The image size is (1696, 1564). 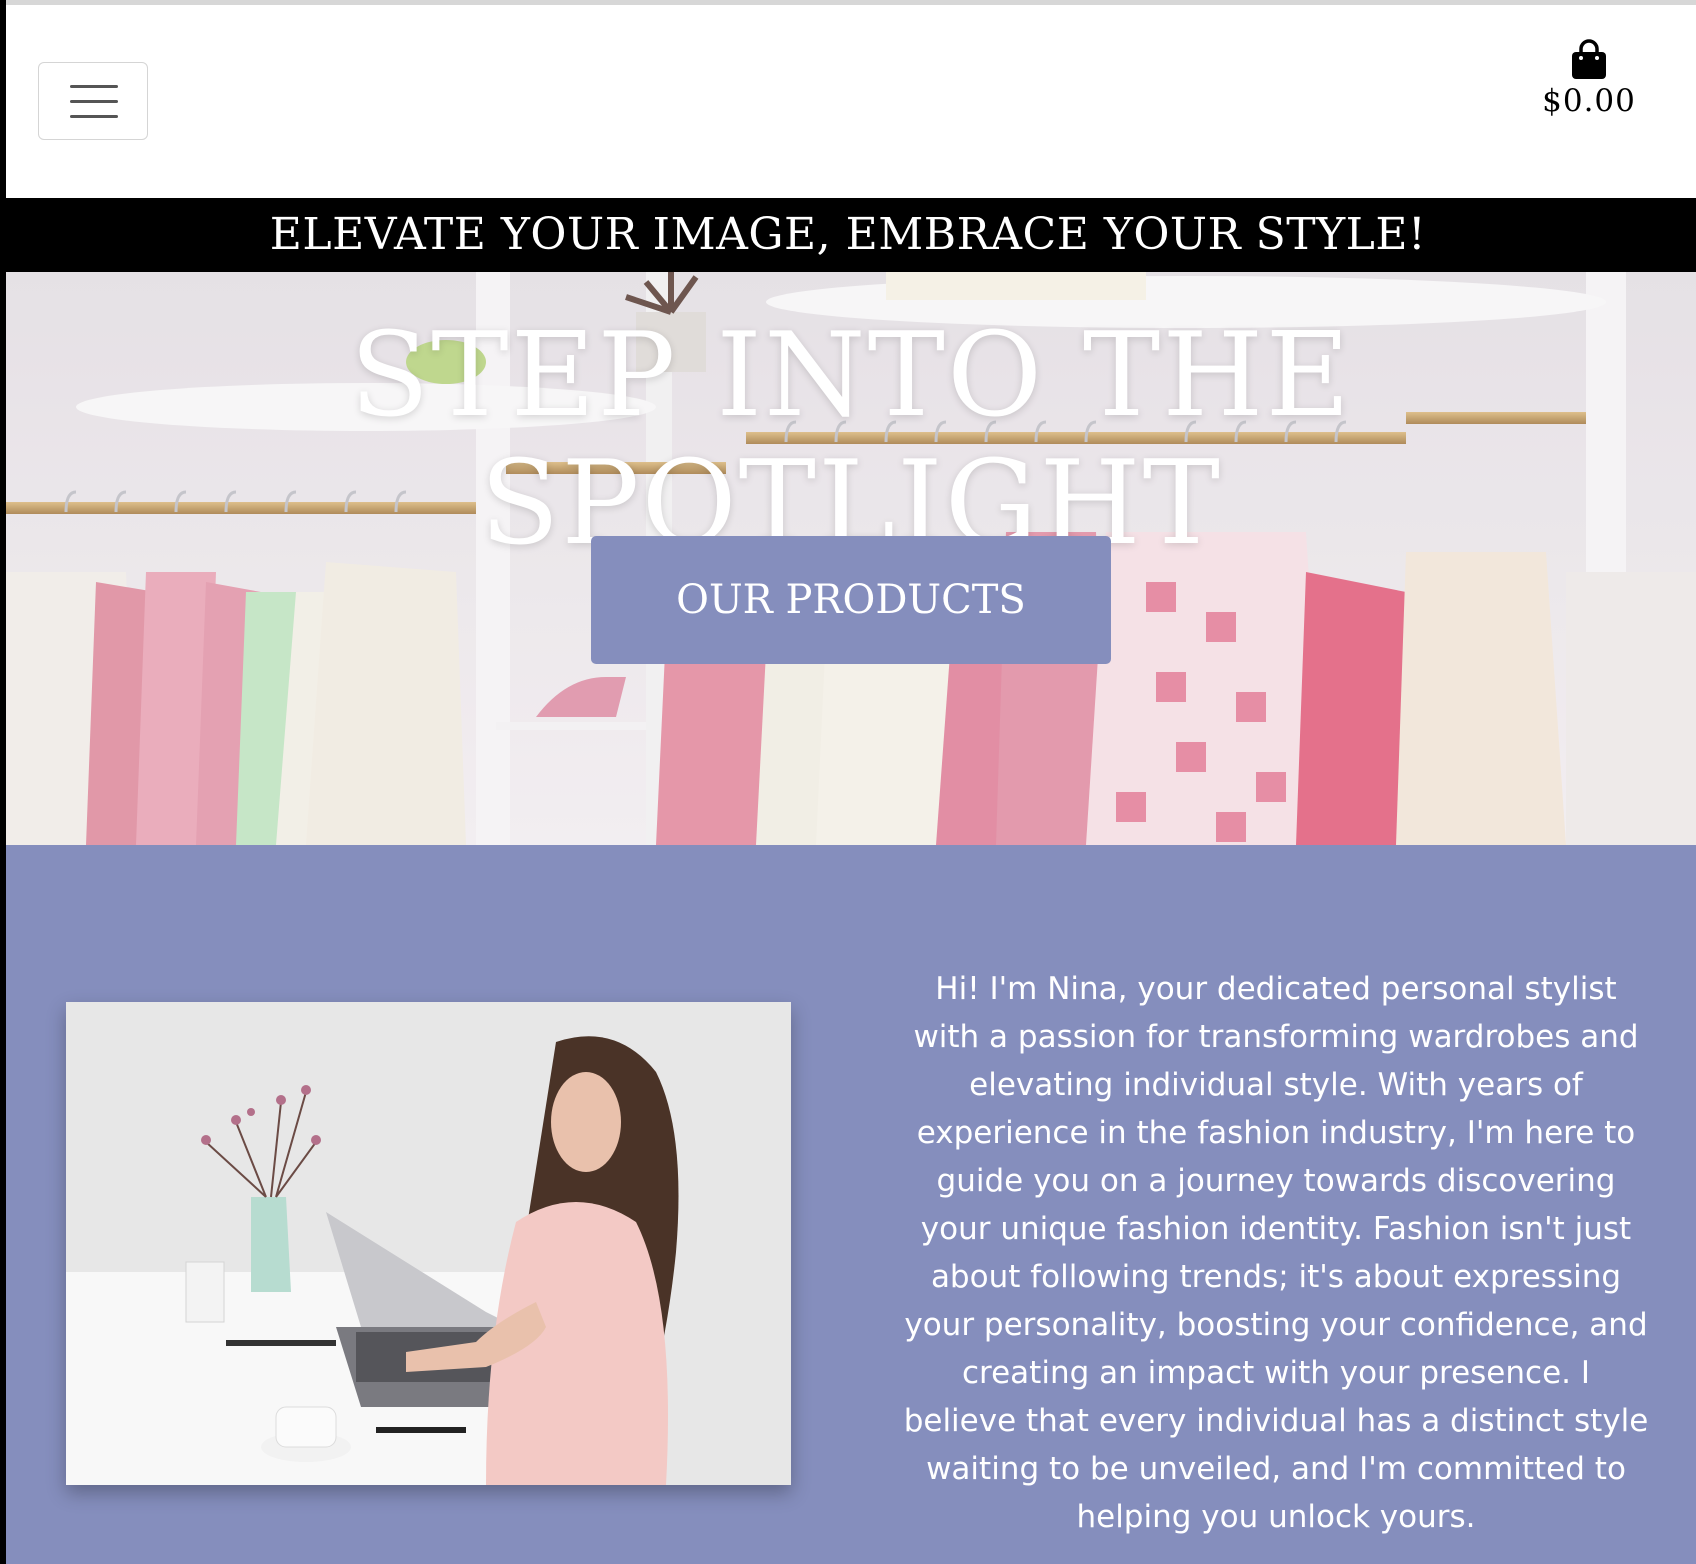 I want to click on cart-button: $0.00, so click(x=1589, y=79).